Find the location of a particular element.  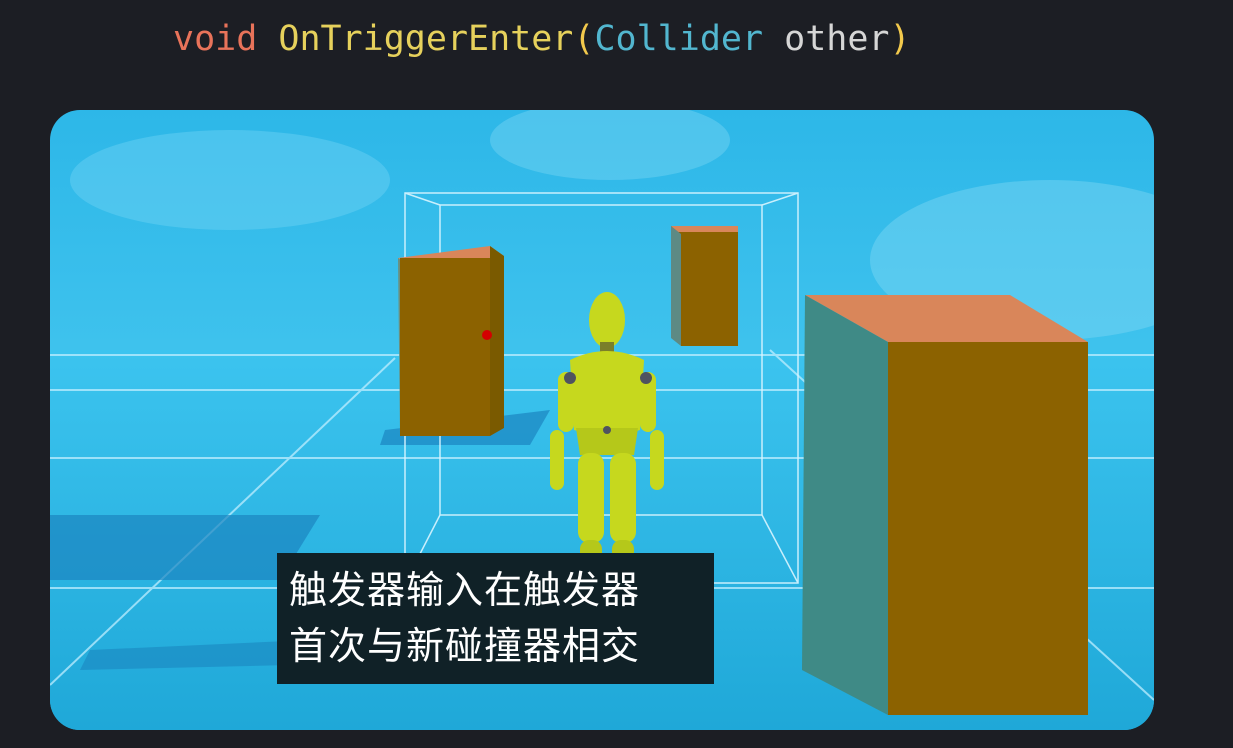

code-open-paren: ( is located at coordinates (584, 39).